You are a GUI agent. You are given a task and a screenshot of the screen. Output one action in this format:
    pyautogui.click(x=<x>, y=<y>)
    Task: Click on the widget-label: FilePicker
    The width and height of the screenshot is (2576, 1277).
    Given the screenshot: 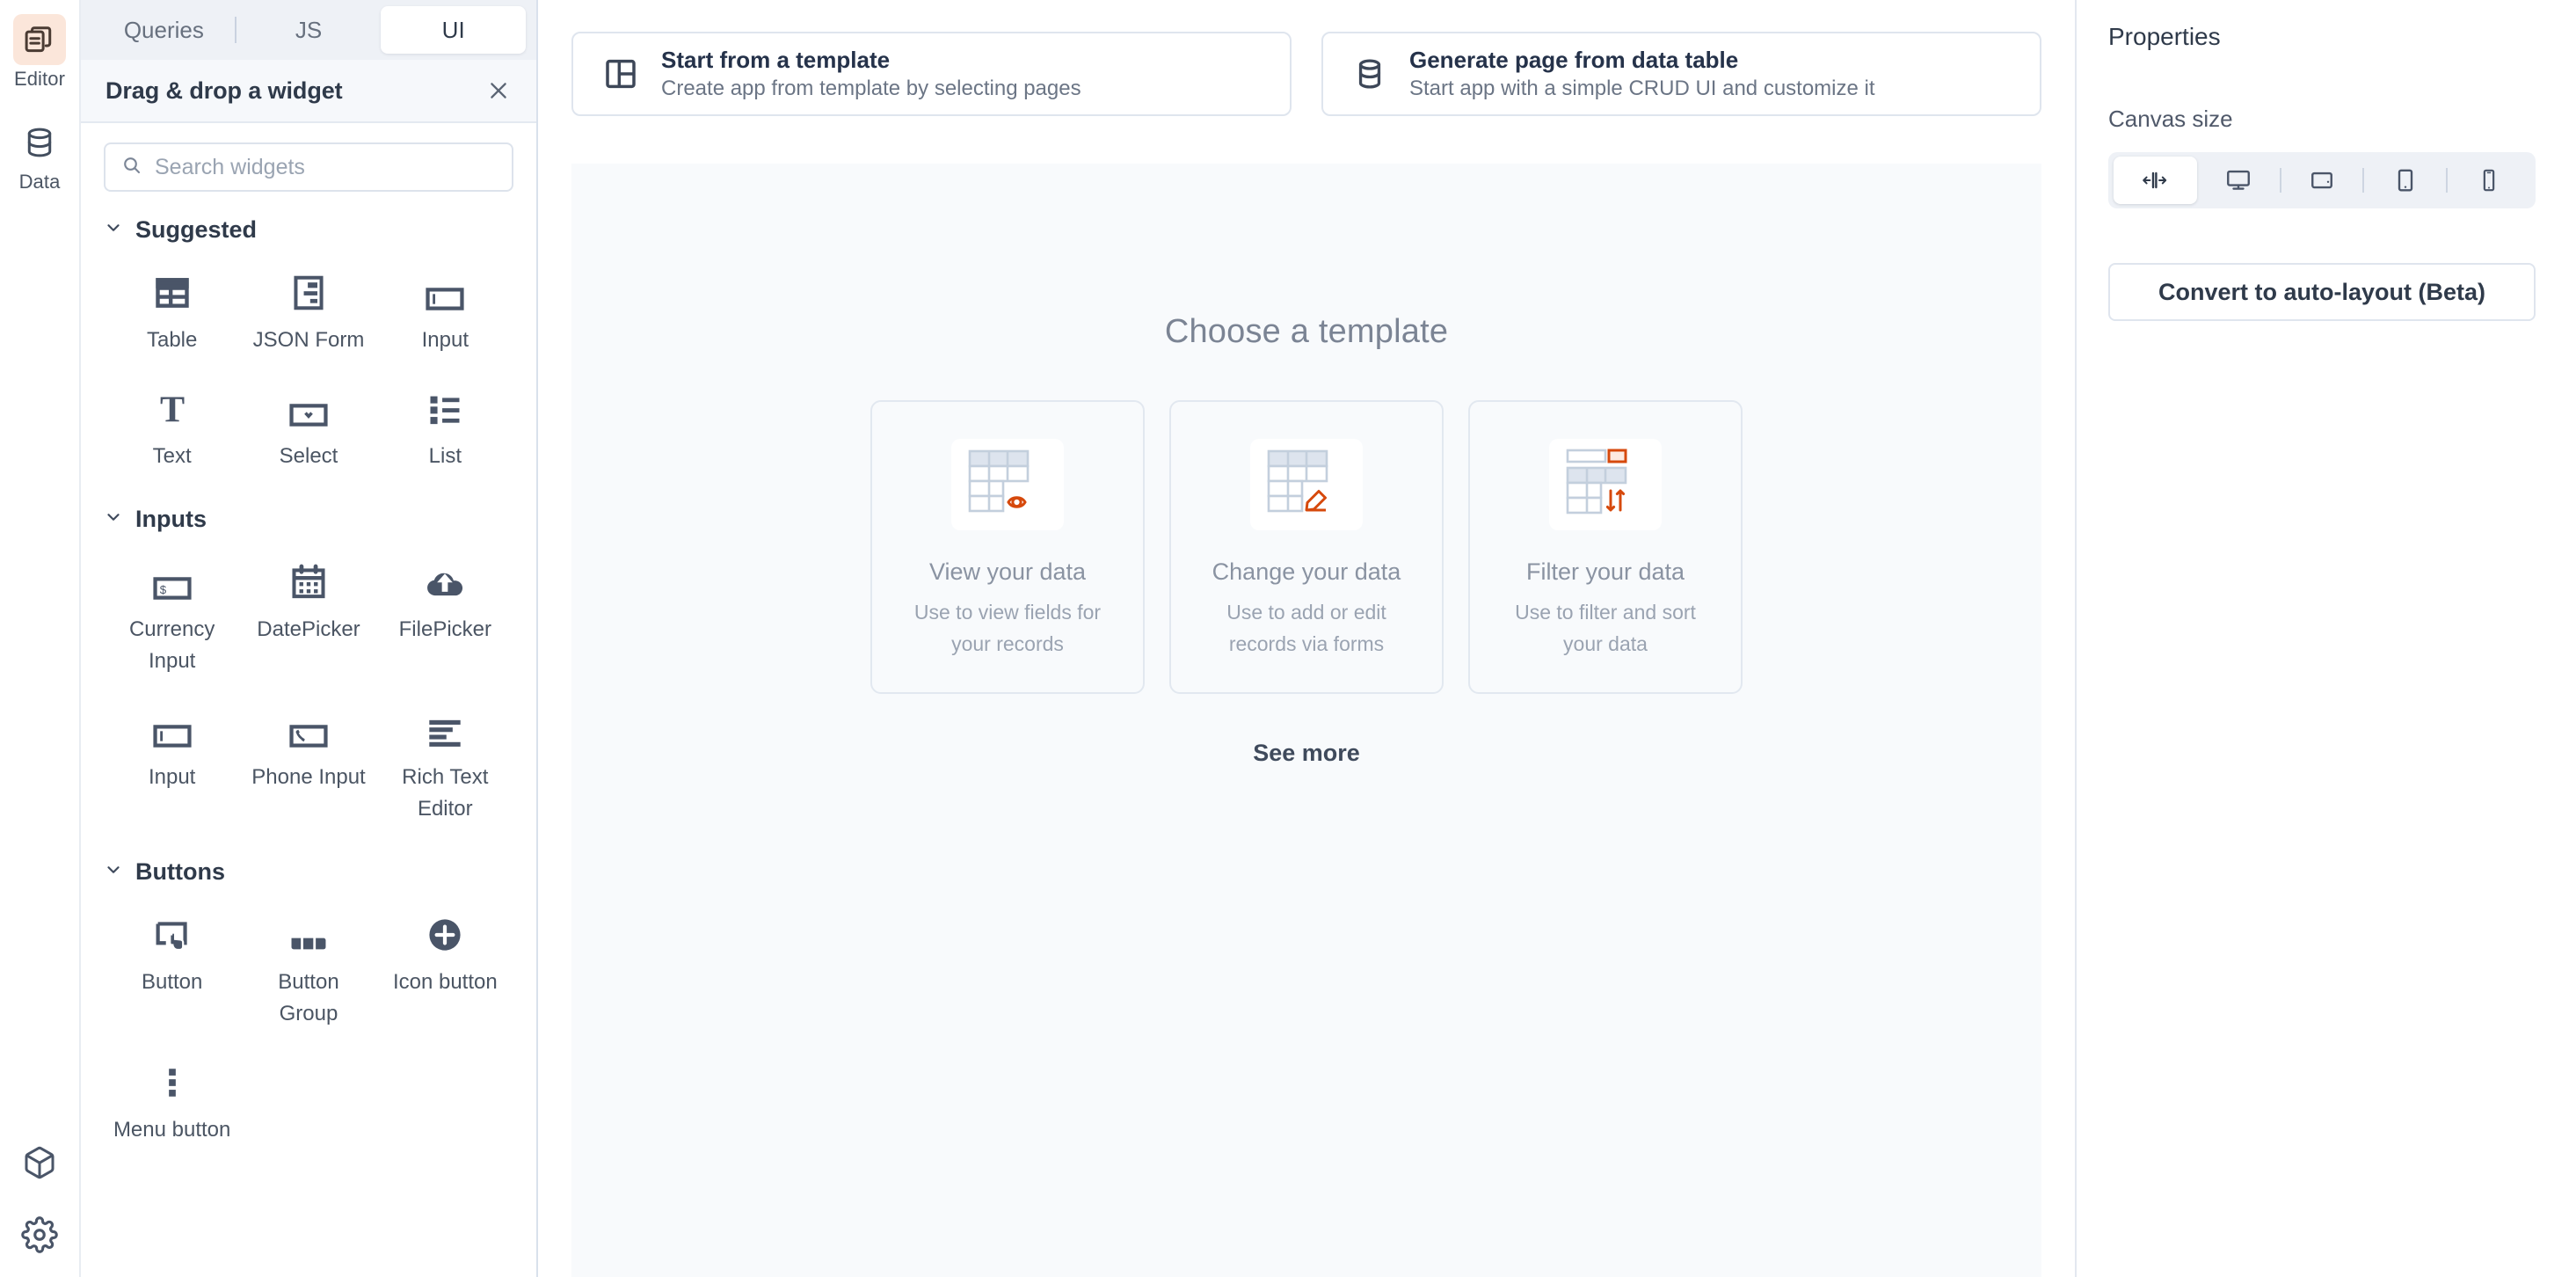 What is the action you would take?
    pyautogui.click(x=444, y=629)
    